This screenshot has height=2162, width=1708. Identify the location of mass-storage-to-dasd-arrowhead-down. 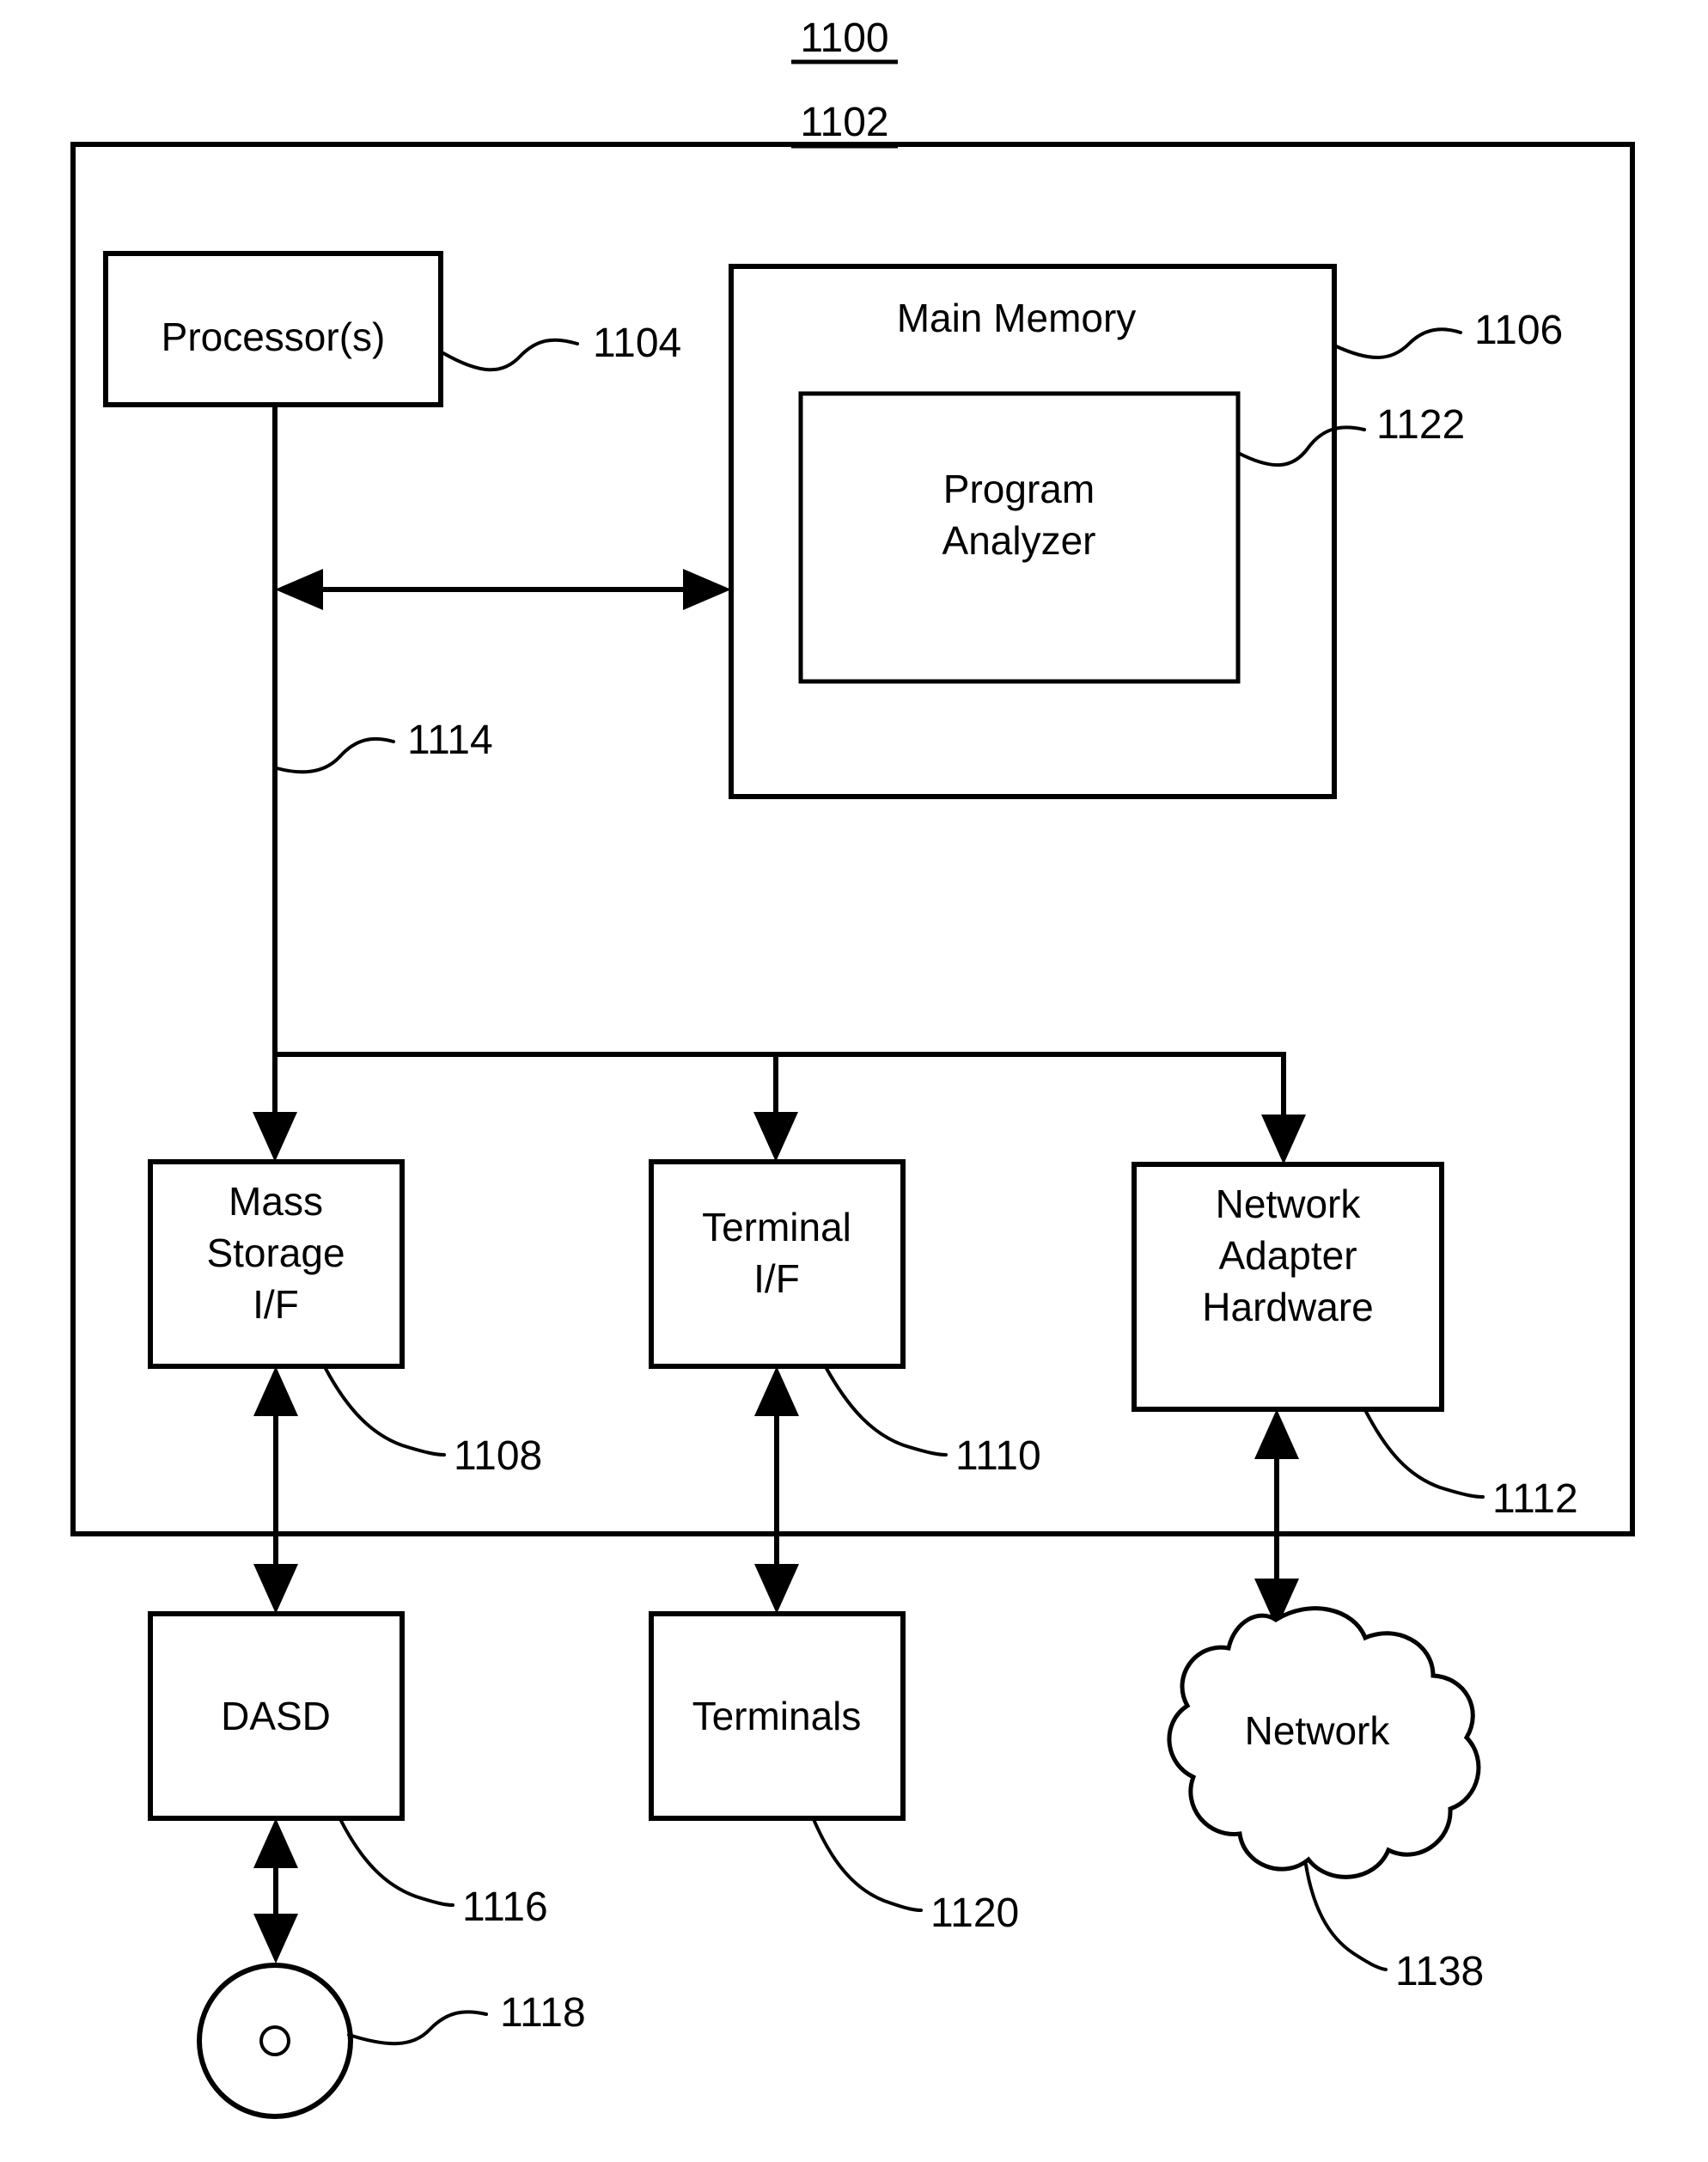
(275, 1589).